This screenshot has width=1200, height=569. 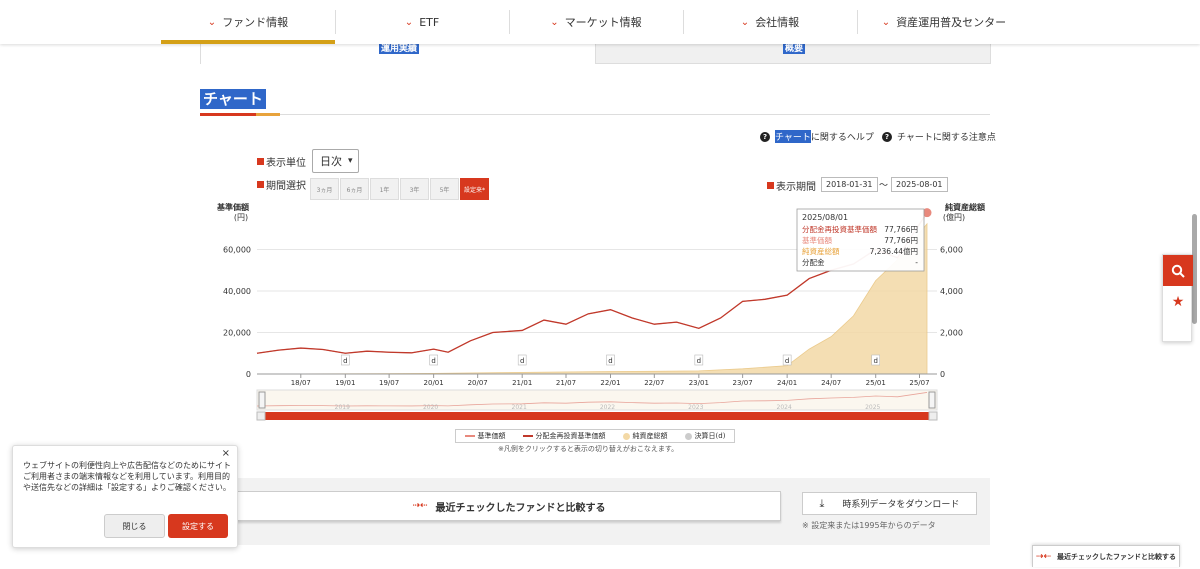 I want to click on floating-tools: ★, so click(x=1177, y=298).